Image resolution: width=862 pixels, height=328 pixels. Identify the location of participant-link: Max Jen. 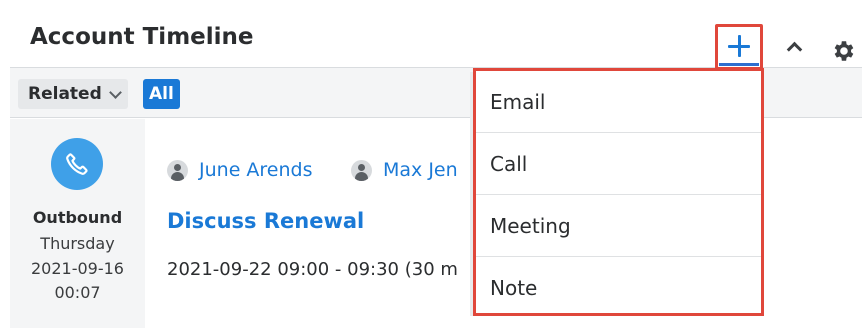
(404, 170).